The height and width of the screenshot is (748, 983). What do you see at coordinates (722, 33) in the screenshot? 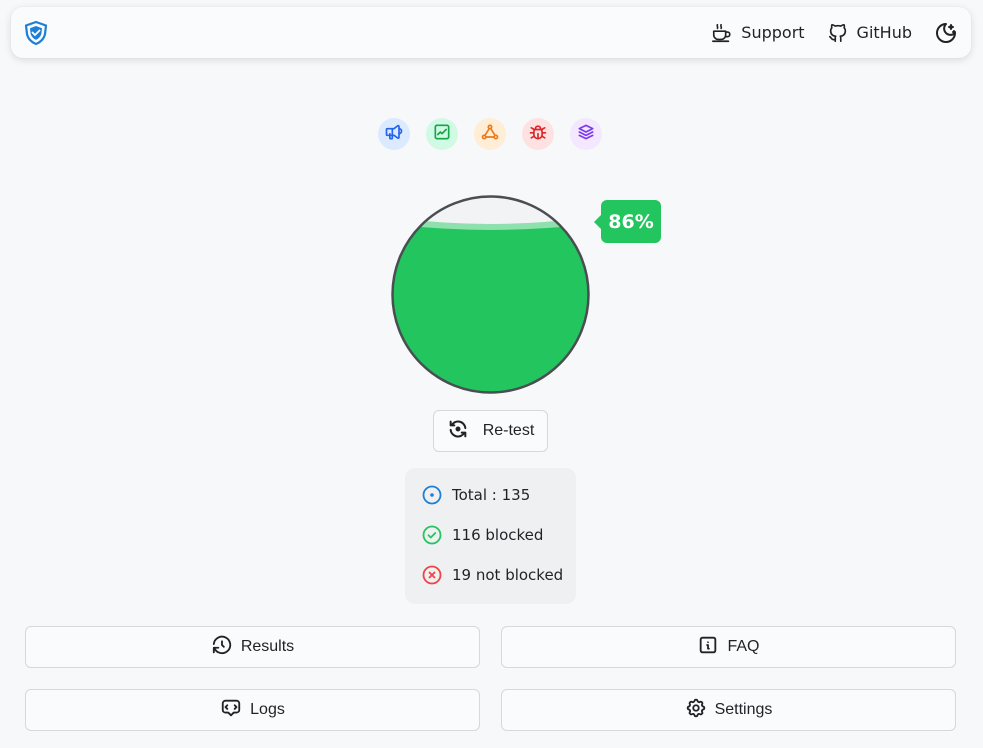
I see `coffee-icon` at bounding box center [722, 33].